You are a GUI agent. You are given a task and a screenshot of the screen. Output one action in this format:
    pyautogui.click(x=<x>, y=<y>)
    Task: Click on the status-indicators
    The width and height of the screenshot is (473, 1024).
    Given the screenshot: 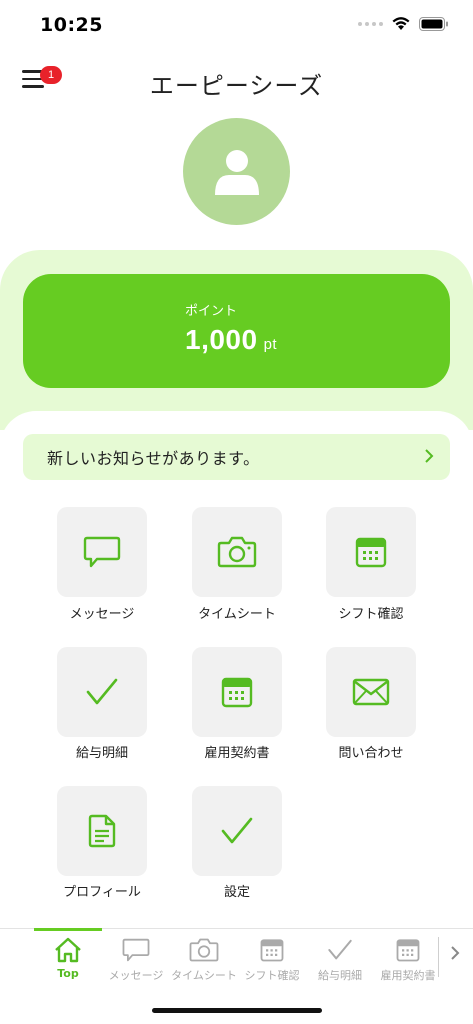 What is the action you would take?
    pyautogui.click(x=403, y=23)
    